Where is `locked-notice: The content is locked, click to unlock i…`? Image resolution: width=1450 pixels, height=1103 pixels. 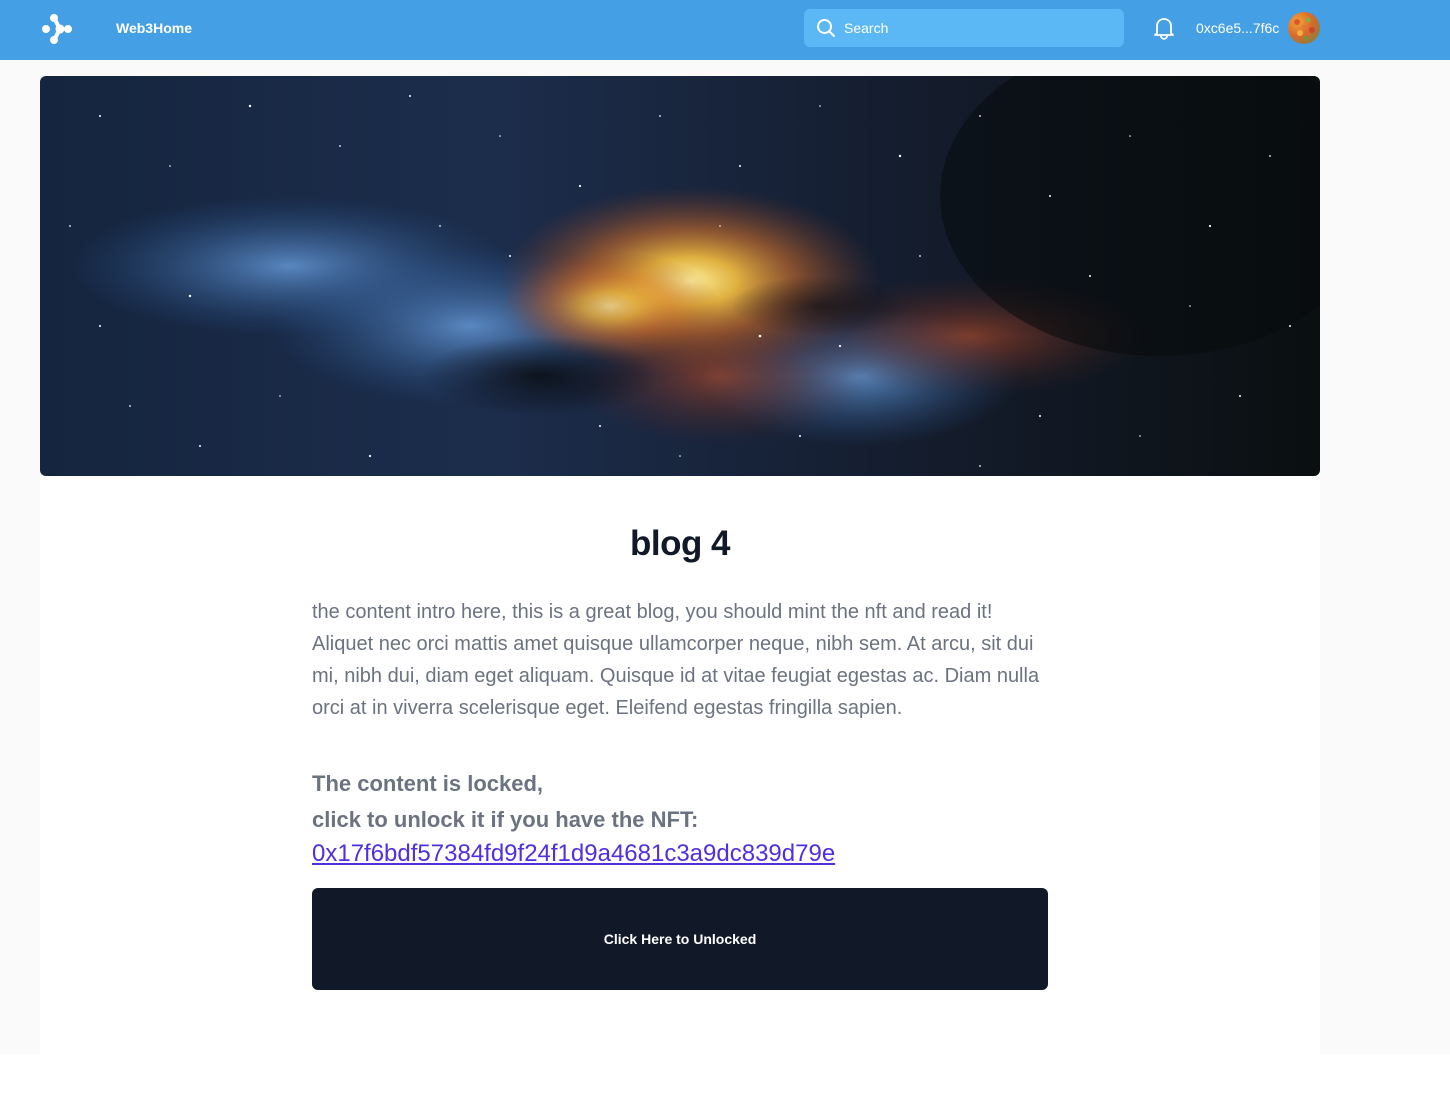 locked-notice: The content is locked, click to unlock i… is located at coordinates (680, 802).